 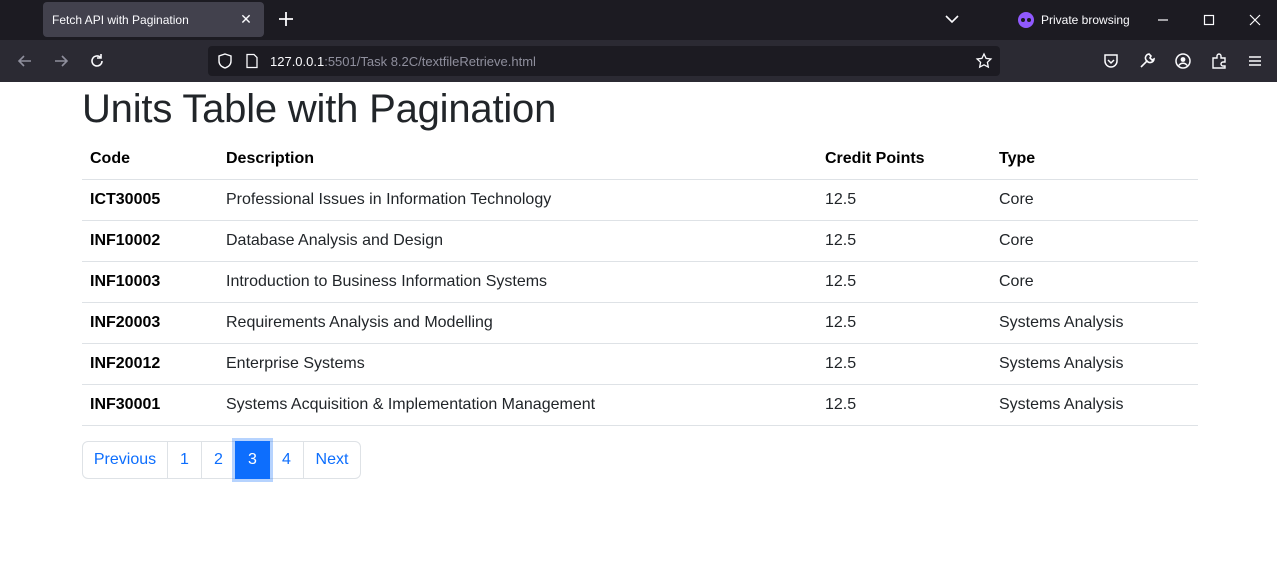 What do you see at coordinates (125, 460) in the screenshot?
I see `pagination-previous-button: Previous` at bounding box center [125, 460].